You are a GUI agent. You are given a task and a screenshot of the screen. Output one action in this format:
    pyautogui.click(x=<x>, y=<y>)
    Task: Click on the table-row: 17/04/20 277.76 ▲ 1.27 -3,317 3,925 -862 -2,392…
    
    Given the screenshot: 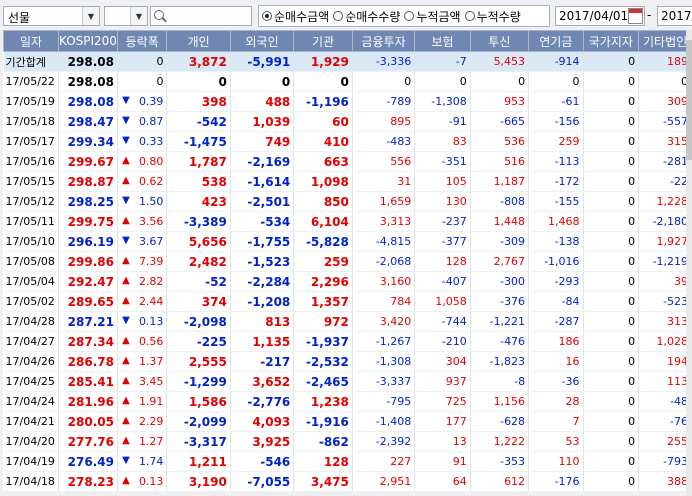 What is the action you would take?
    pyautogui.click(x=347, y=441)
    